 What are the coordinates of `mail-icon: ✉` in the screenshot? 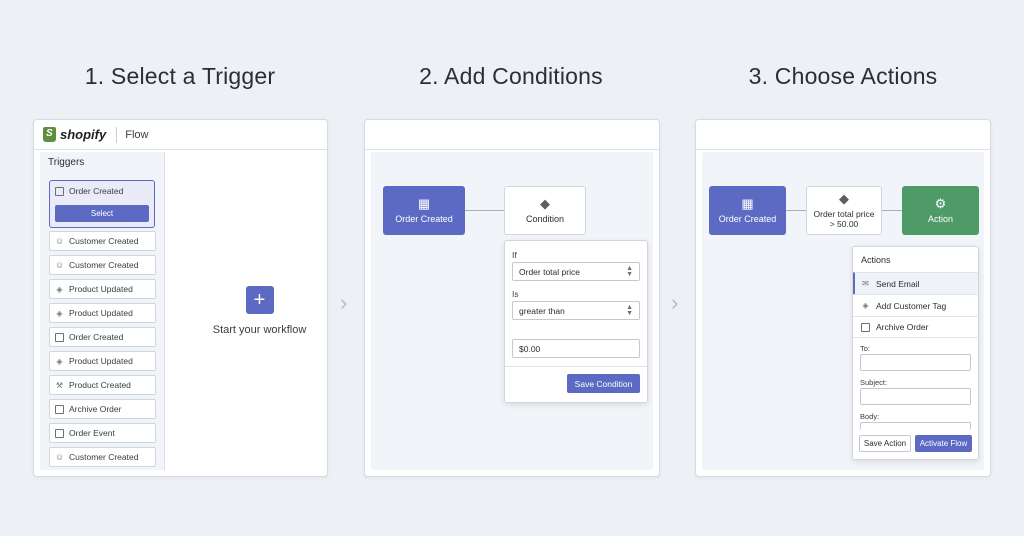 It's located at (865, 283).